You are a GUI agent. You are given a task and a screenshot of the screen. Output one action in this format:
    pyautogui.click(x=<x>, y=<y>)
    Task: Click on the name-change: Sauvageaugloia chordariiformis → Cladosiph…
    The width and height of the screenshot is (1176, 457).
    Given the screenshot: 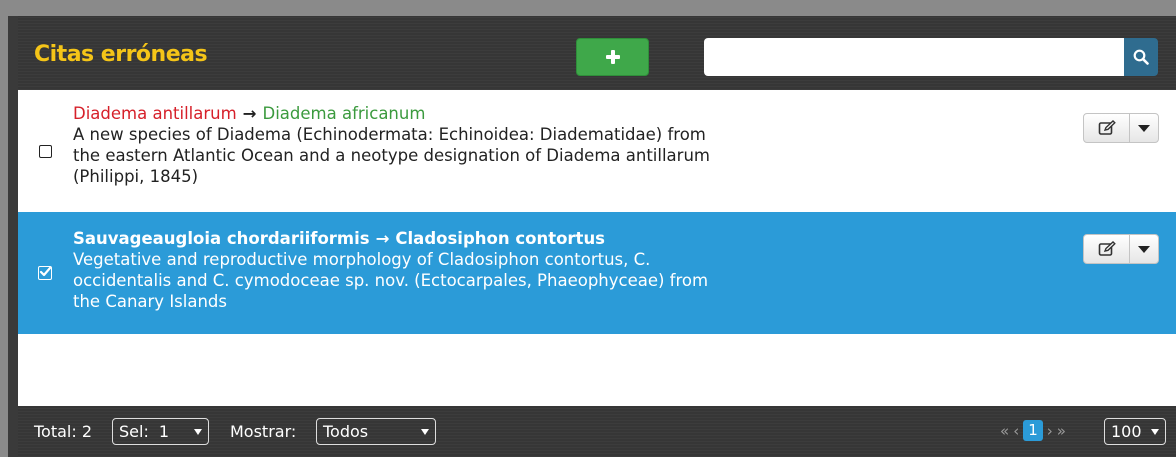 What is the action you would take?
    pyautogui.click(x=393, y=238)
    